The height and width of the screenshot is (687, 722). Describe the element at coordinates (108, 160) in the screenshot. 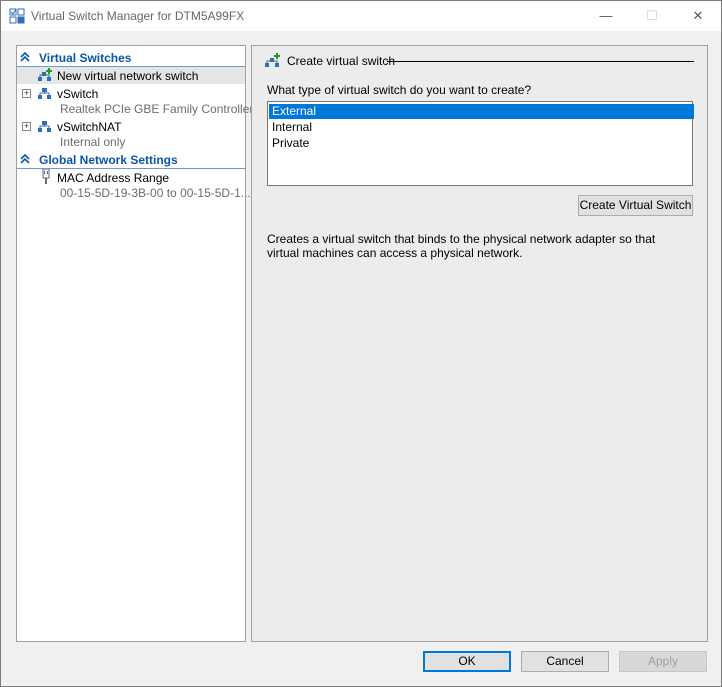

I see `section-label: Global Network Settings` at that location.